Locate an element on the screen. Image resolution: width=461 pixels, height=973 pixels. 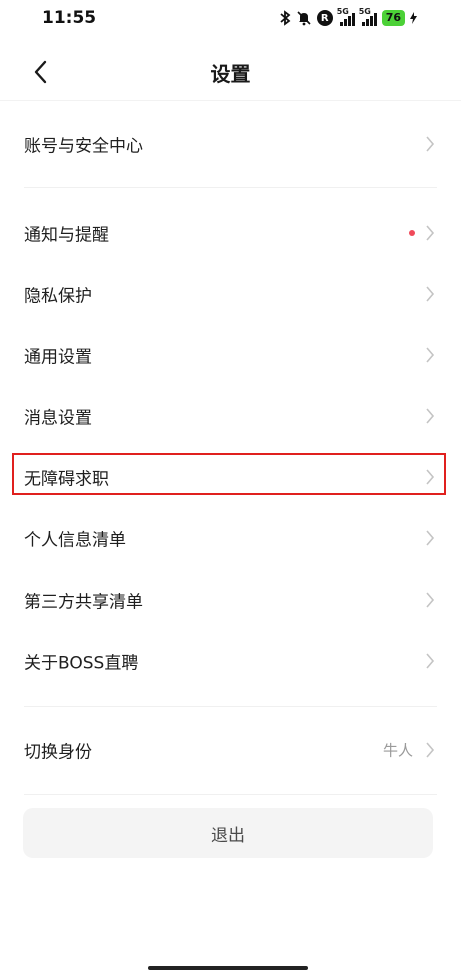
identity-value: 牛人 is located at coordinates (397, 750).